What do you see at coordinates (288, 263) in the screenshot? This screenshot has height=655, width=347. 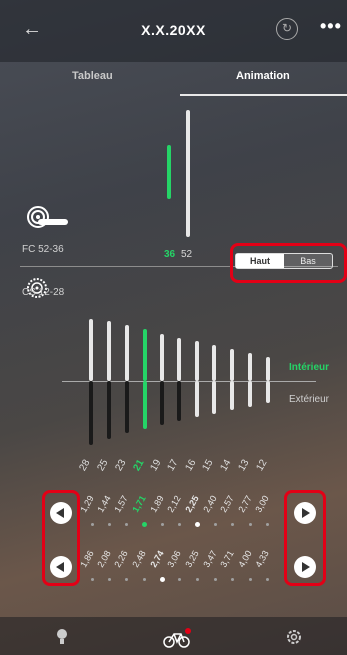 I see `toggle-highlight` at bounding box center [288, 263].